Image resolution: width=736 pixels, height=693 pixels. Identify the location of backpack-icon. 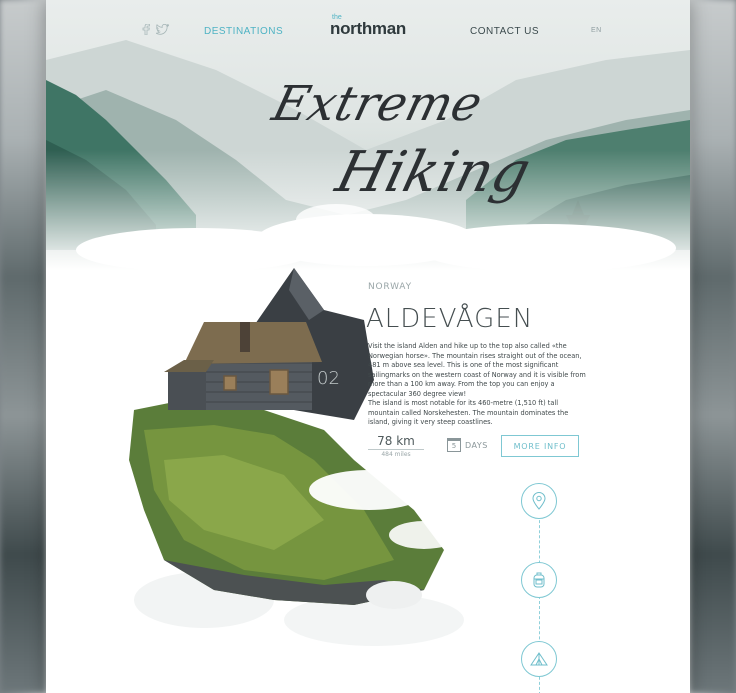
(539, 580).